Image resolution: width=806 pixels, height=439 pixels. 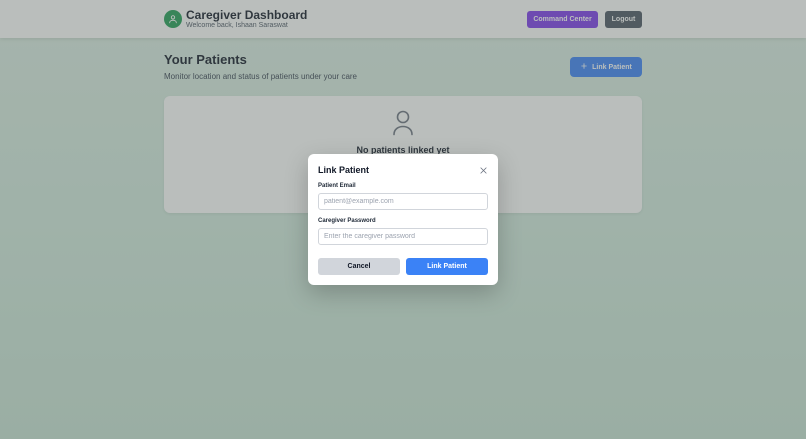 What do you see at coordinates (447, 266) in the screenshot?
I see `submit-link-patient-button: Link Patient` at bounding box center [447, 266].